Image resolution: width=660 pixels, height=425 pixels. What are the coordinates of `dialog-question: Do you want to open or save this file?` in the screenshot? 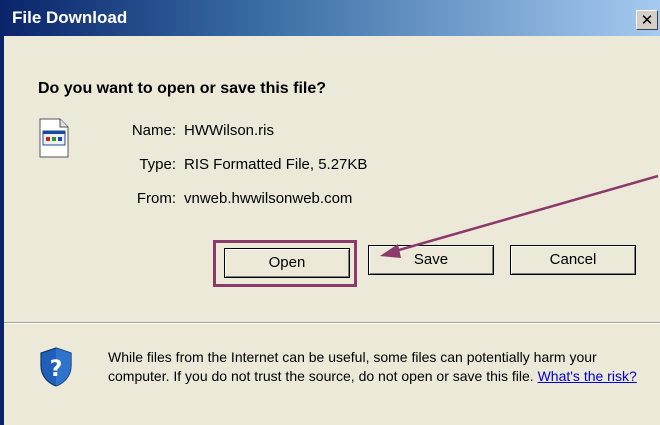 It's located at (182, 88).